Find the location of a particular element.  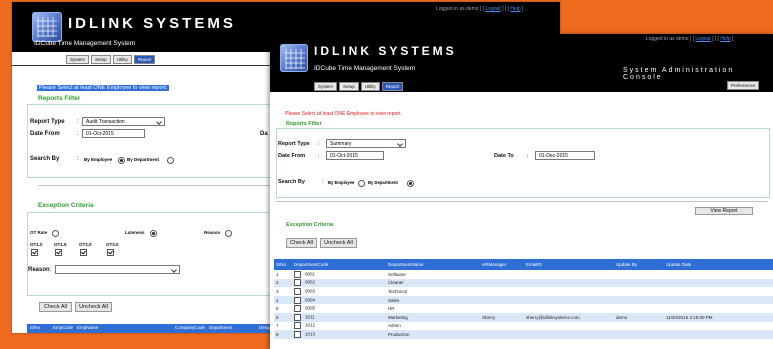

reason-label: Reason is located at coordinates (39, 270).